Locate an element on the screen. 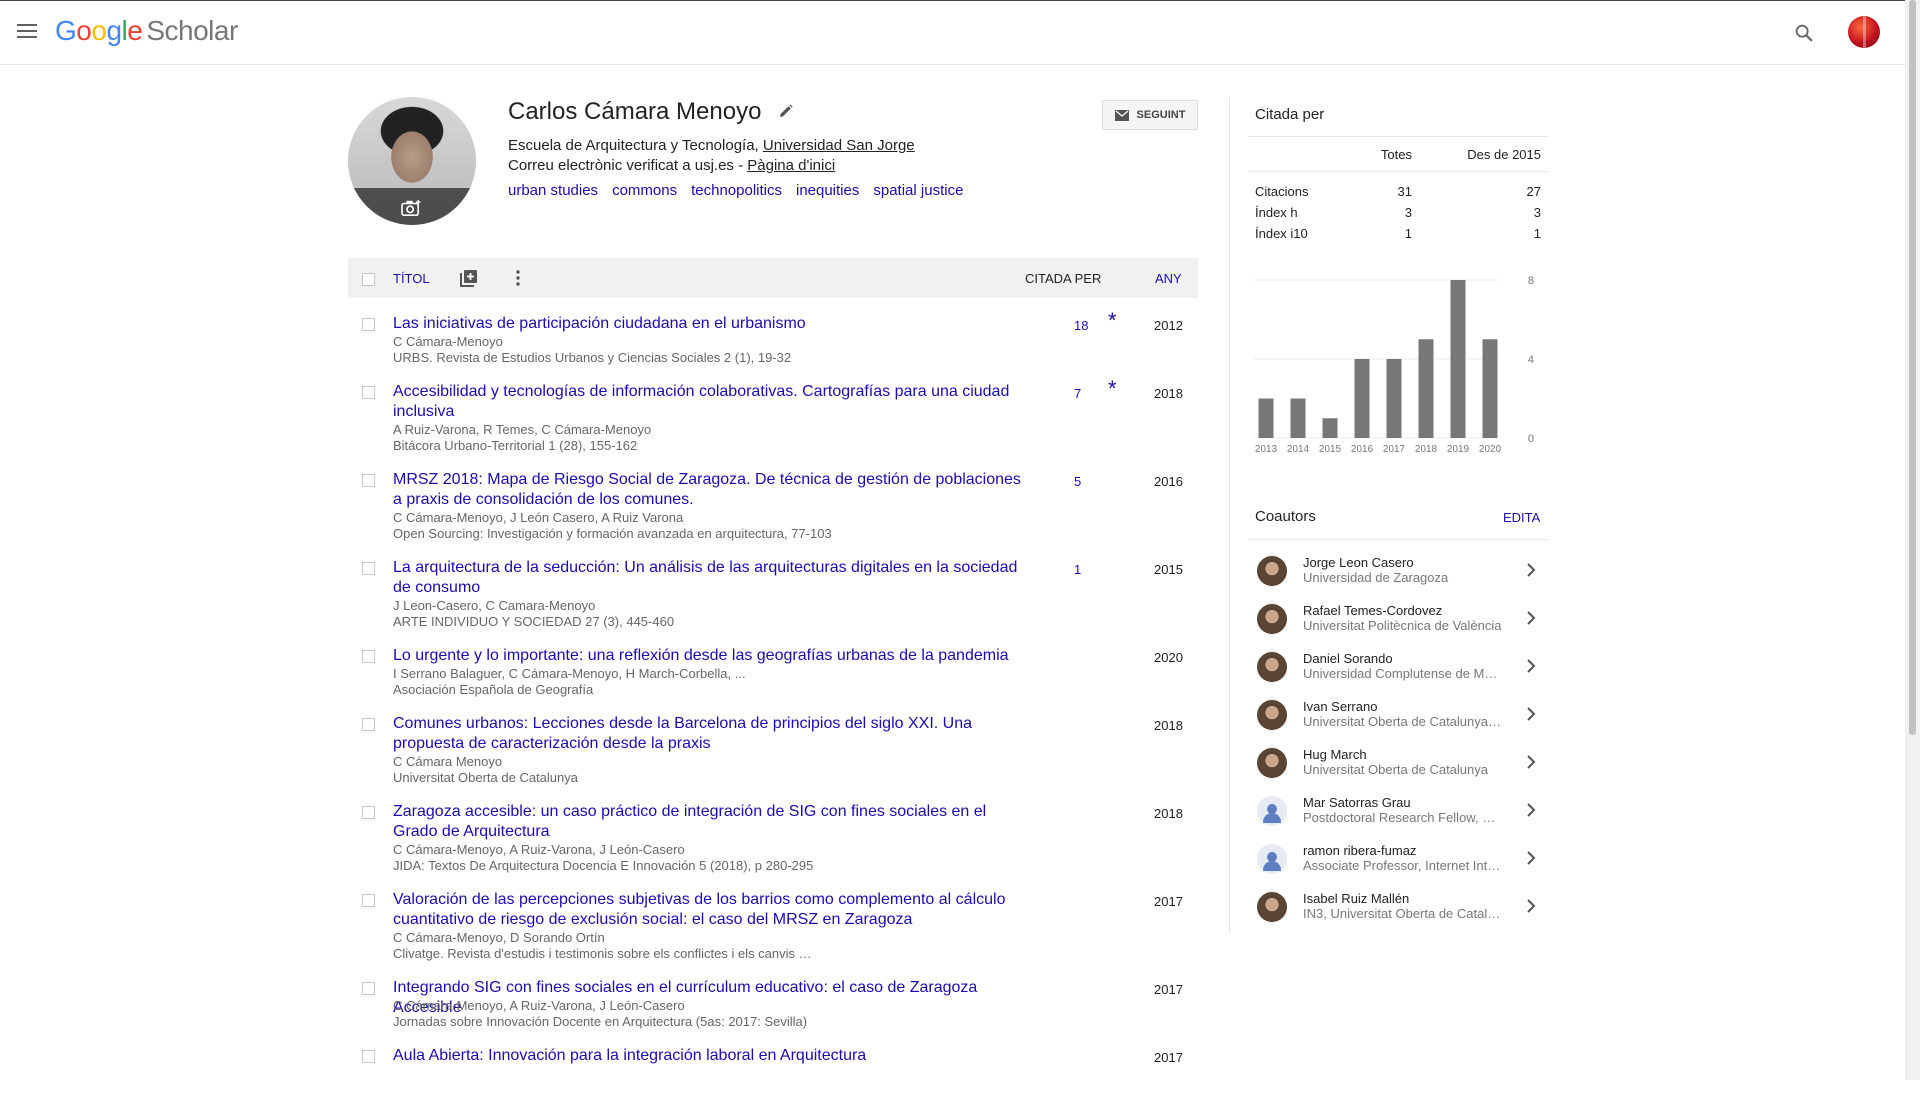 The width and height of the screenshot is (1920, 1098). x-tick-label: 2018 is located at coordinates (1426, 449).